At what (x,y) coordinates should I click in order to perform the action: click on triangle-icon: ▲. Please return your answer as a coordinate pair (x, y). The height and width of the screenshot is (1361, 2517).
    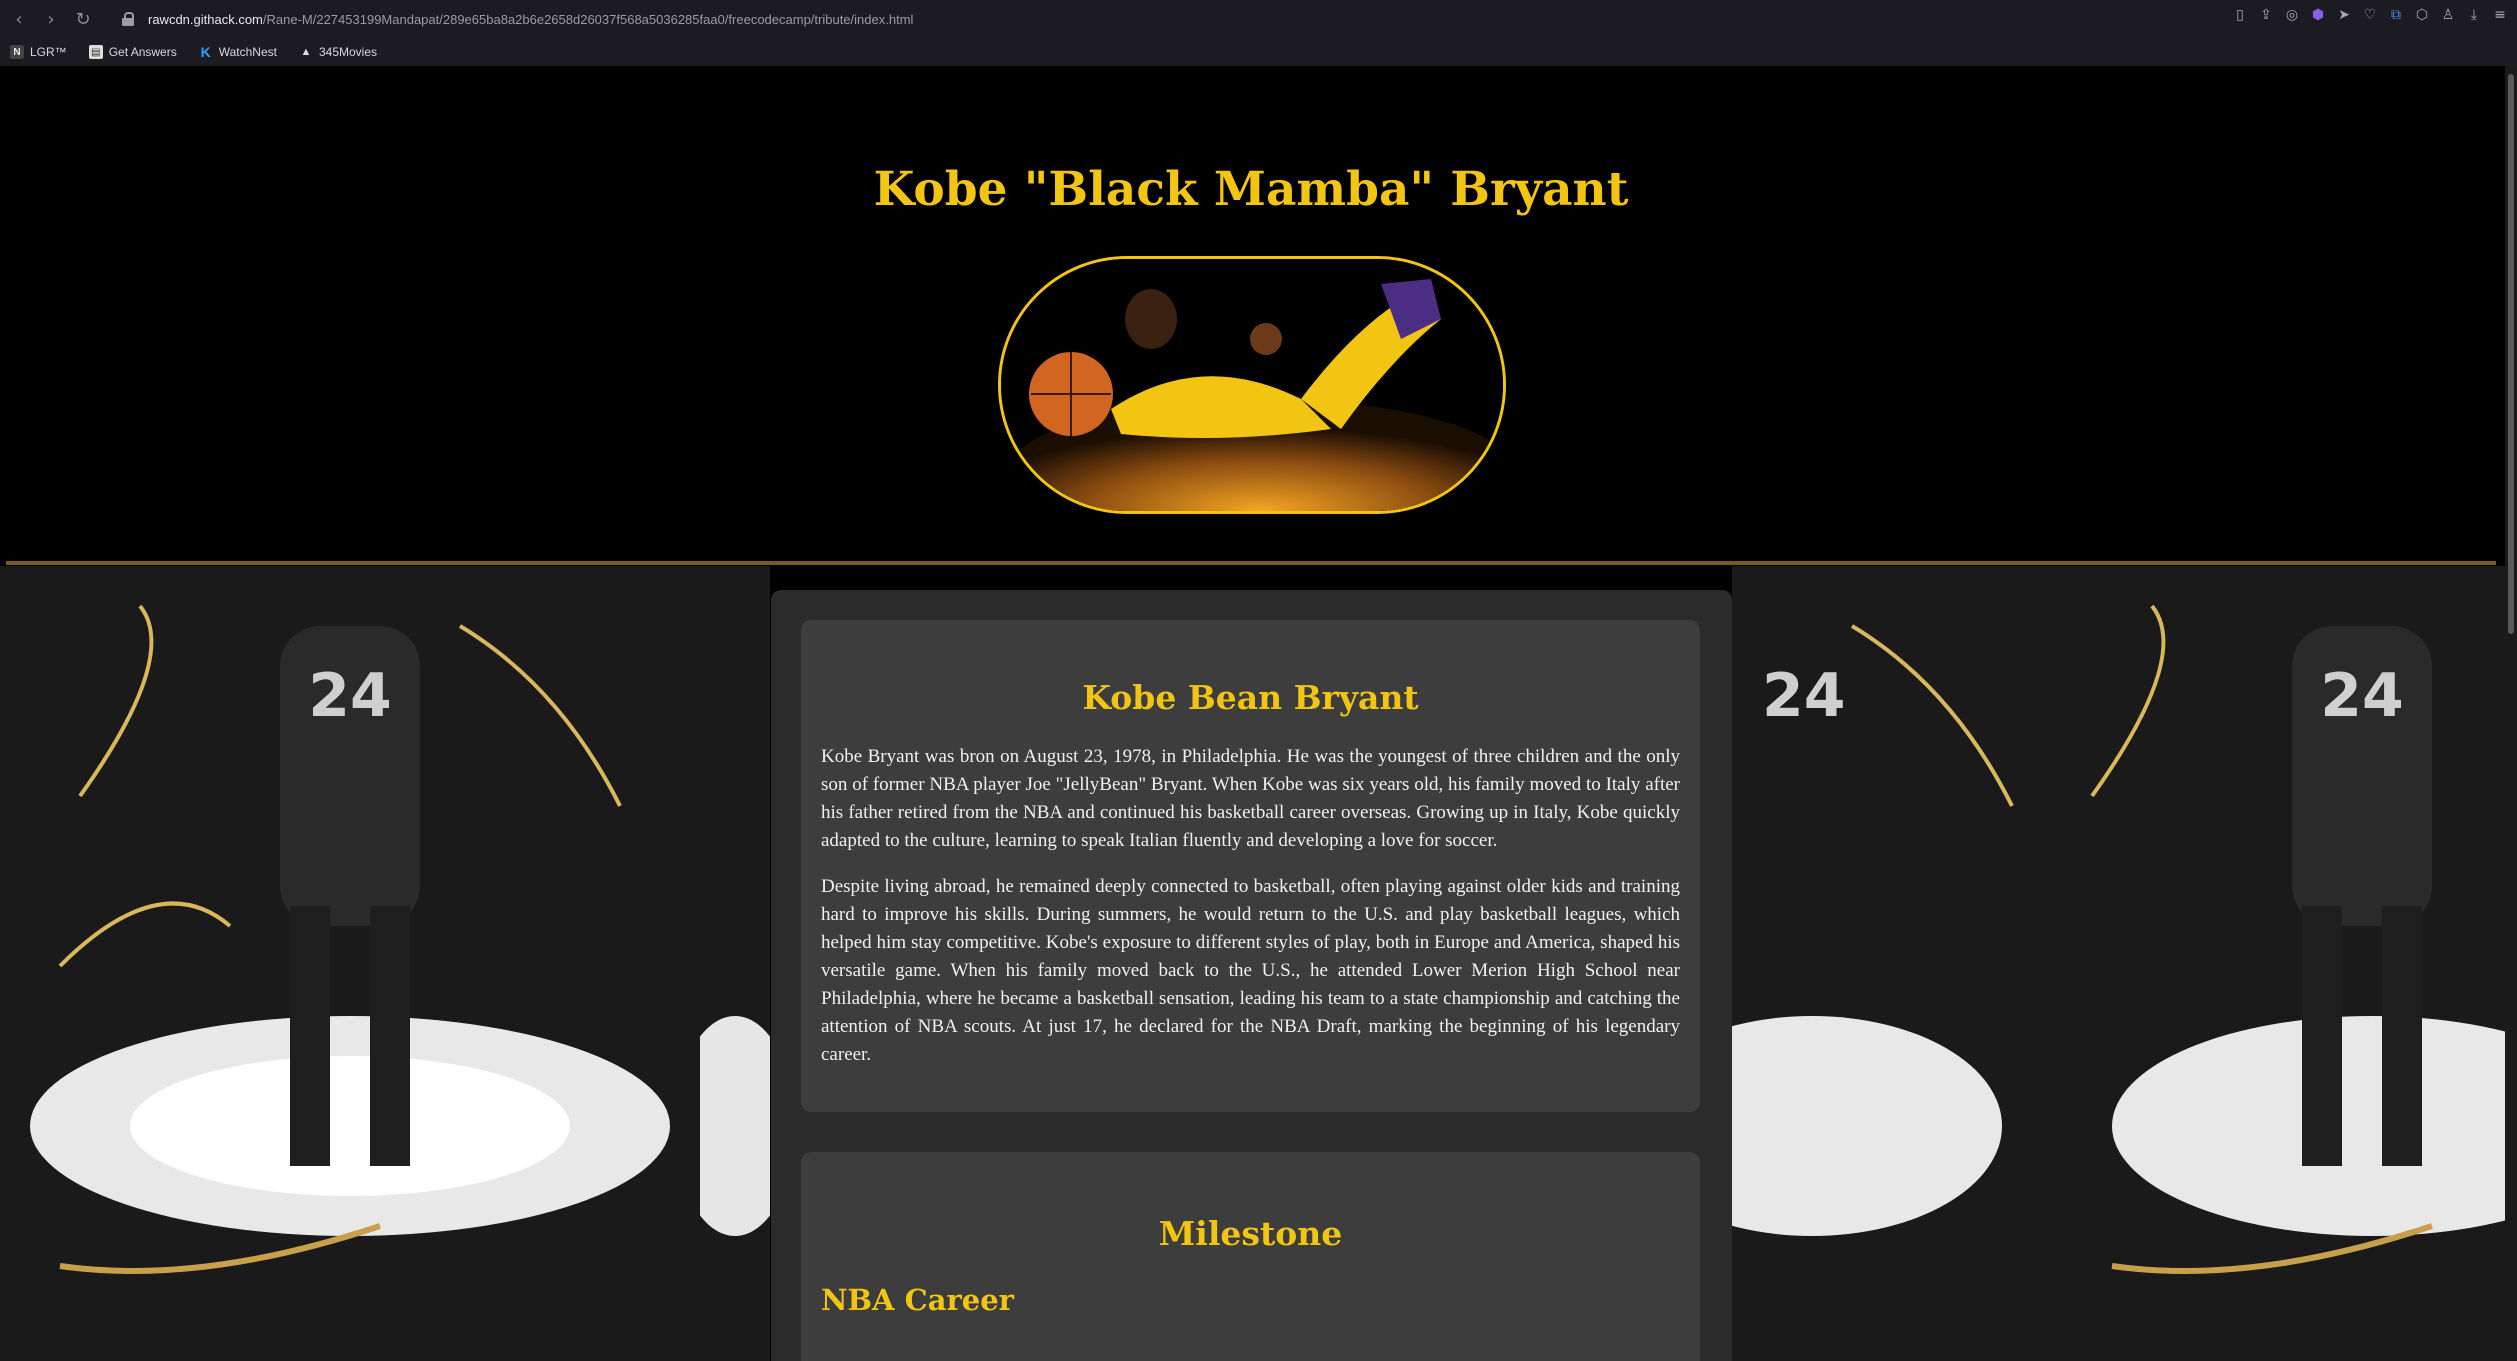
    Looking at the image, I should click on (306, 52).